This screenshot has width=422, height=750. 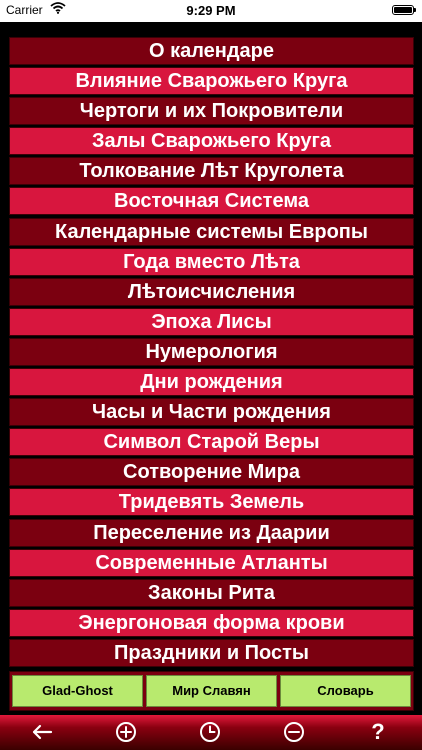 What do you see at coordinates (294, 732) in the screenshot?
I see `zoom-out-icon` at bounding box center [294, 732].